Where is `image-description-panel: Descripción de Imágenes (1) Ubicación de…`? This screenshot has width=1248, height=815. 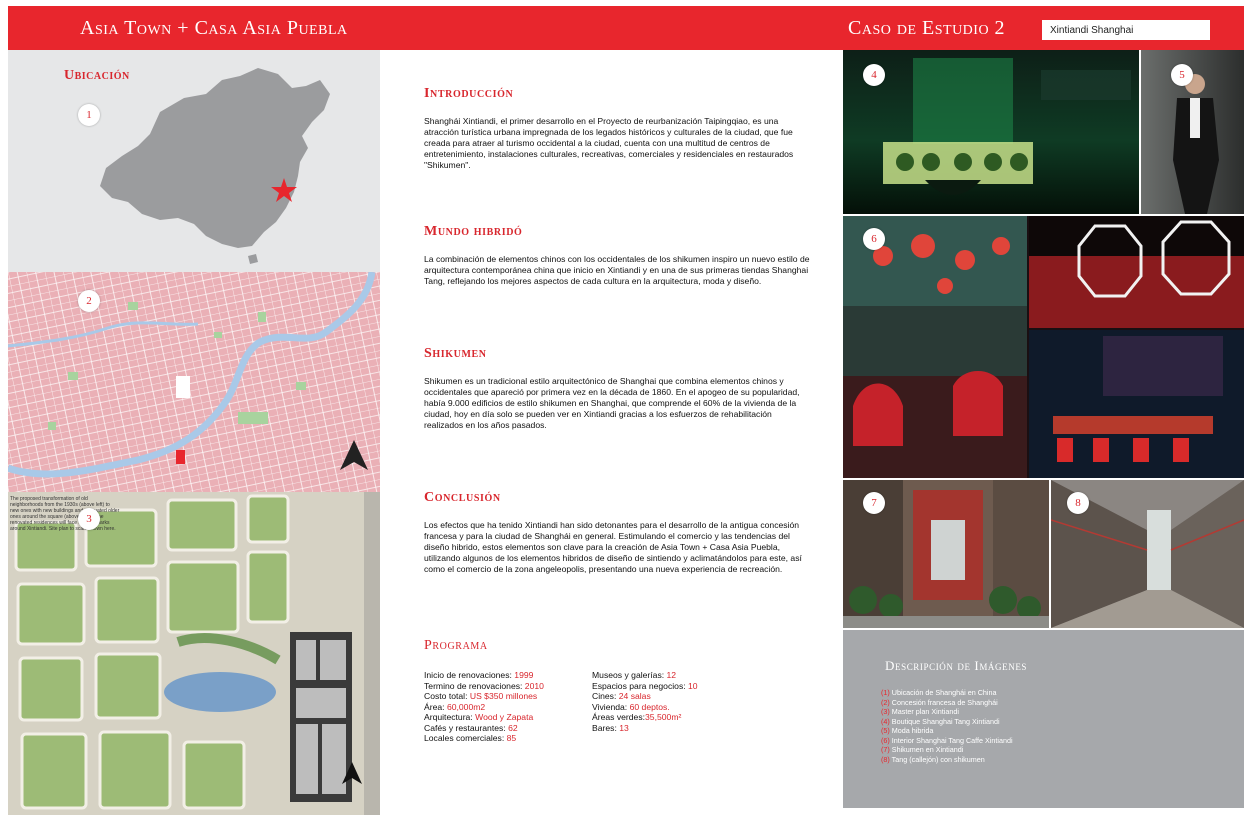
image-description-panel: Descripción de Imágenes (1) Ubicación de… is located at coordinates (1043, 719).